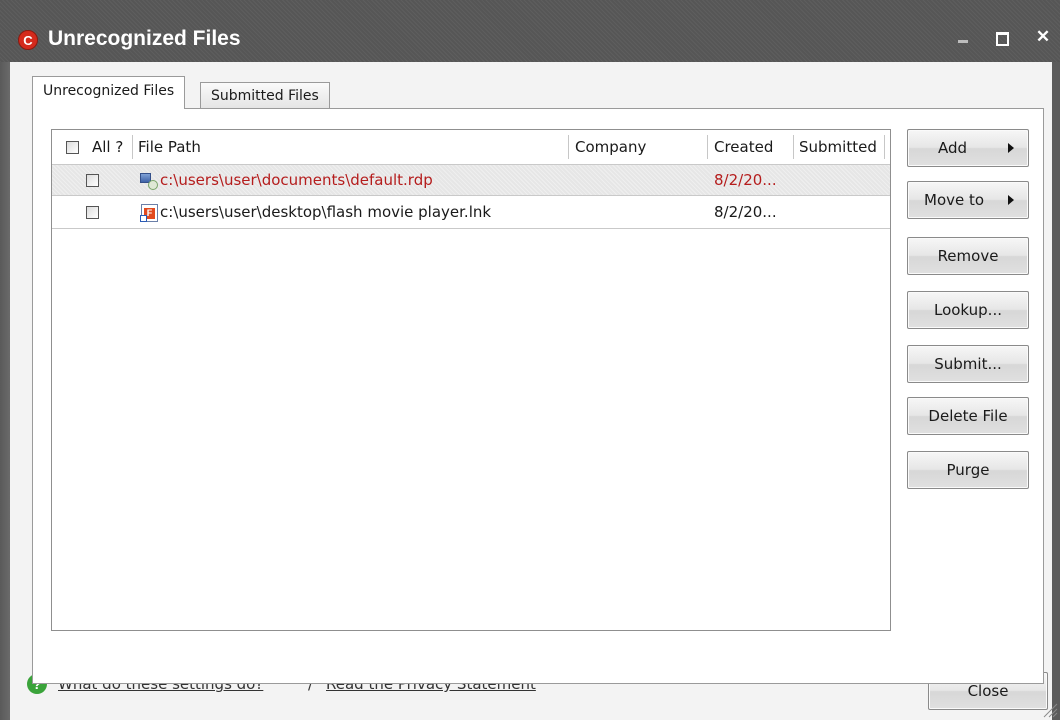  Describe the element at coordinates (1001, 37) in the screenshot. I see `maximize-button` at that location.